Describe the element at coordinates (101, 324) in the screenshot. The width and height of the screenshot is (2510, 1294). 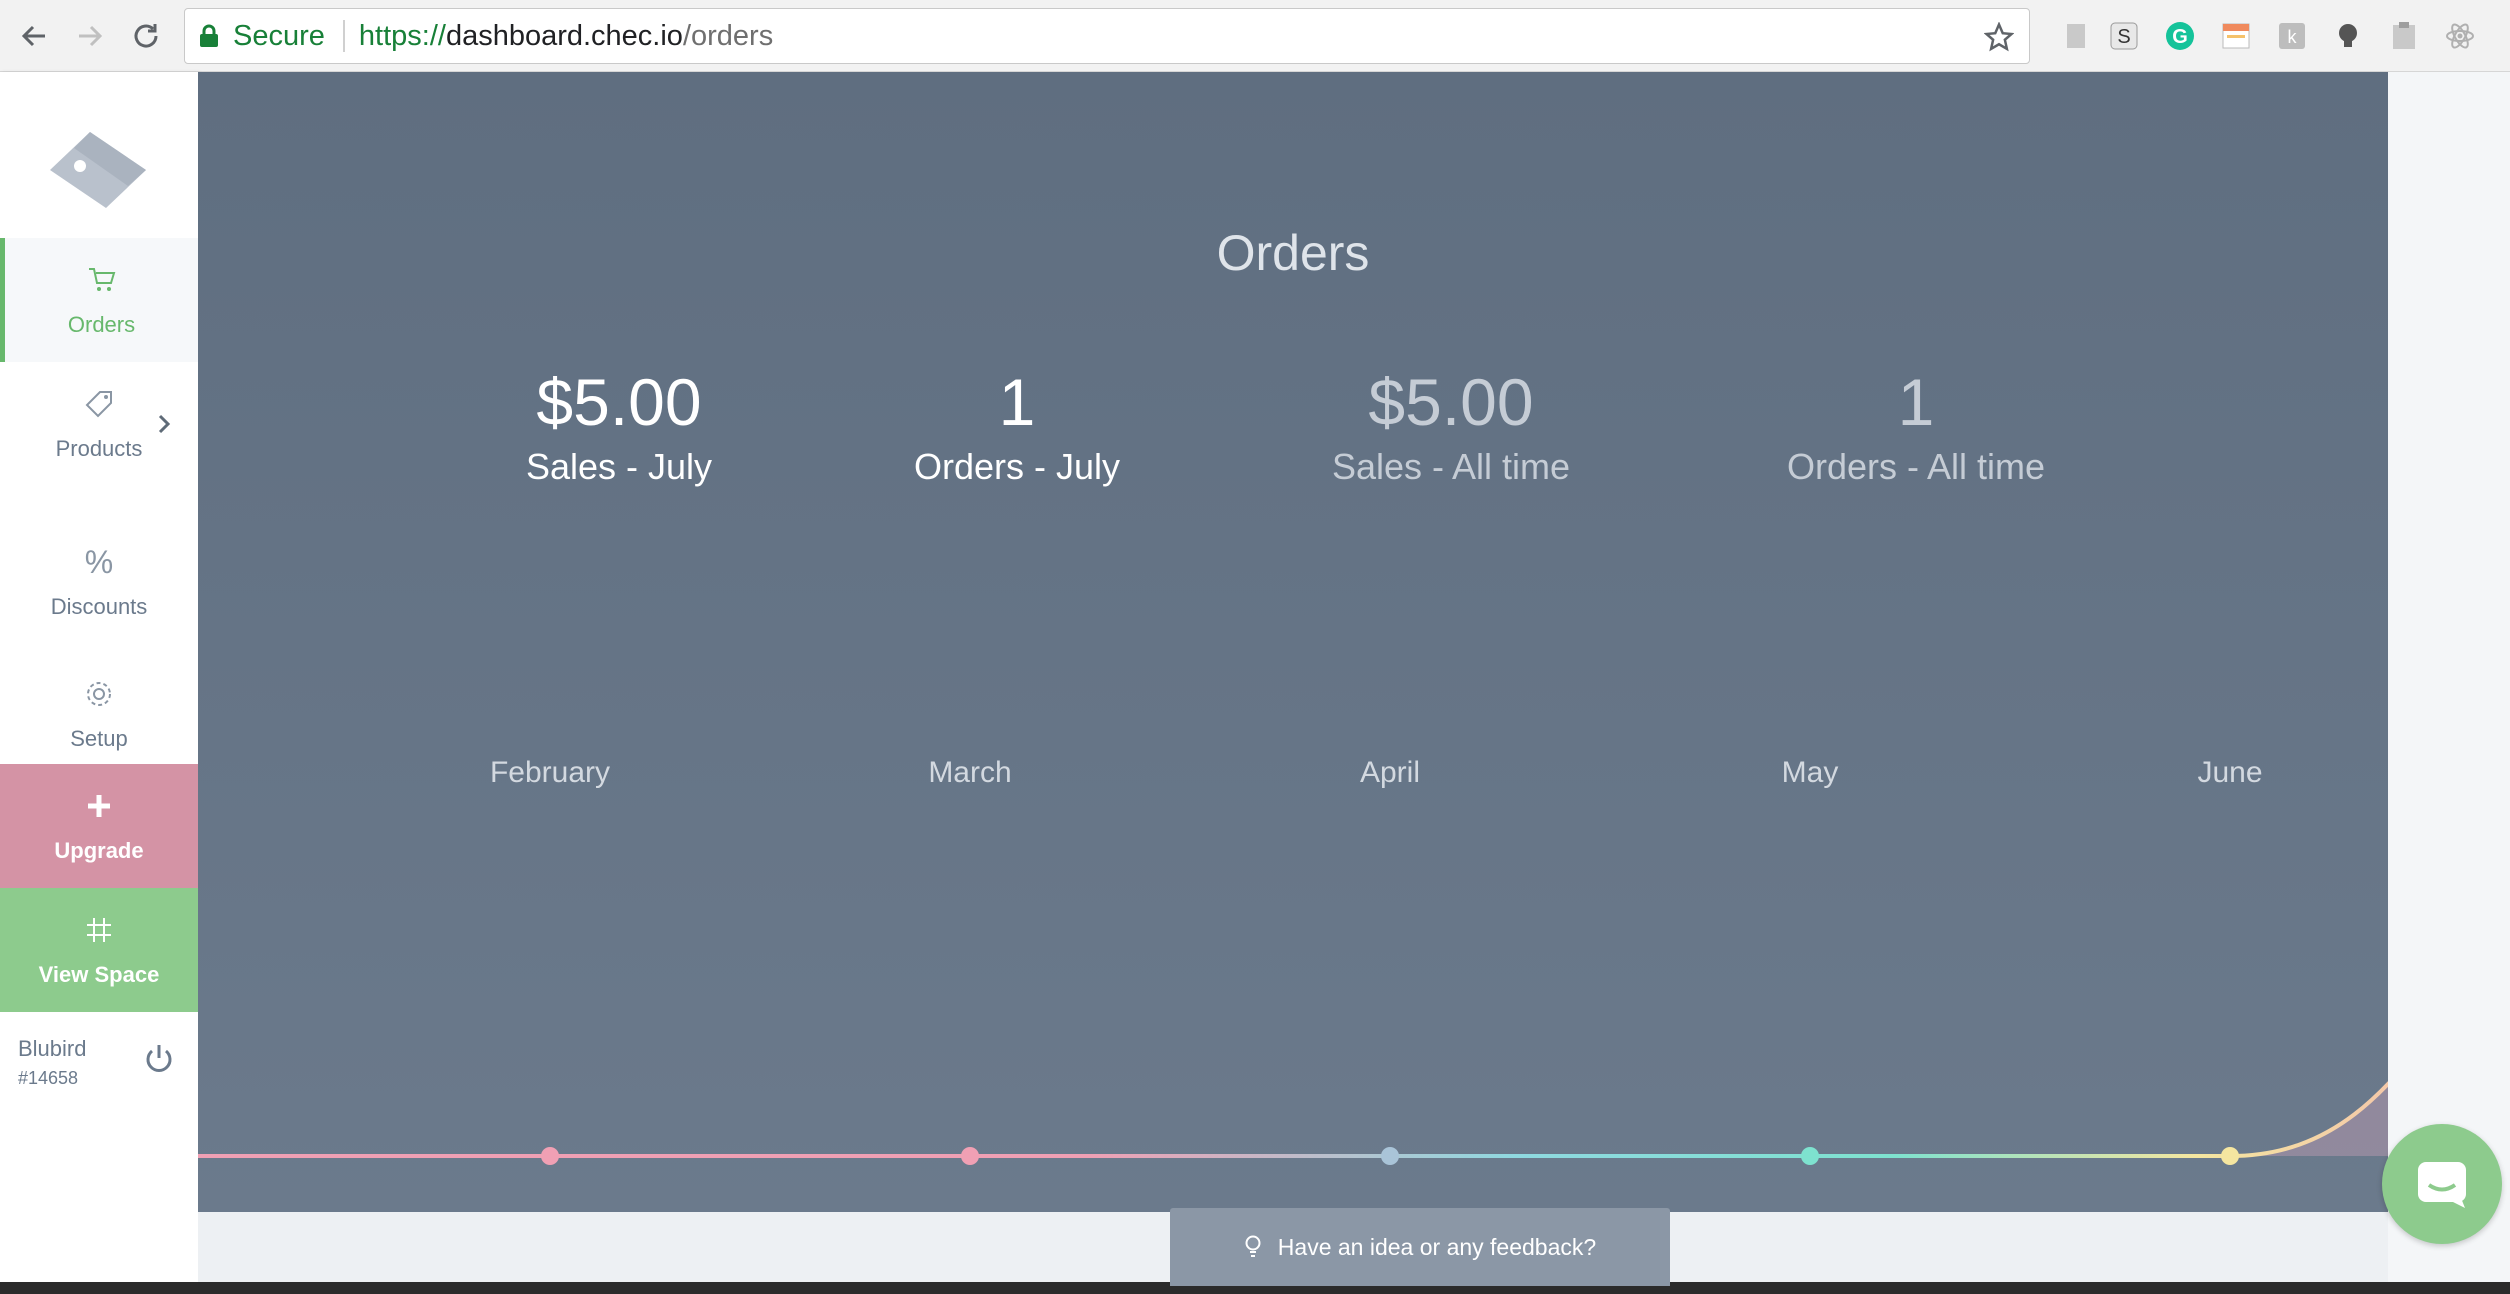
I see `sidebar-item-label: Orders` at that location.